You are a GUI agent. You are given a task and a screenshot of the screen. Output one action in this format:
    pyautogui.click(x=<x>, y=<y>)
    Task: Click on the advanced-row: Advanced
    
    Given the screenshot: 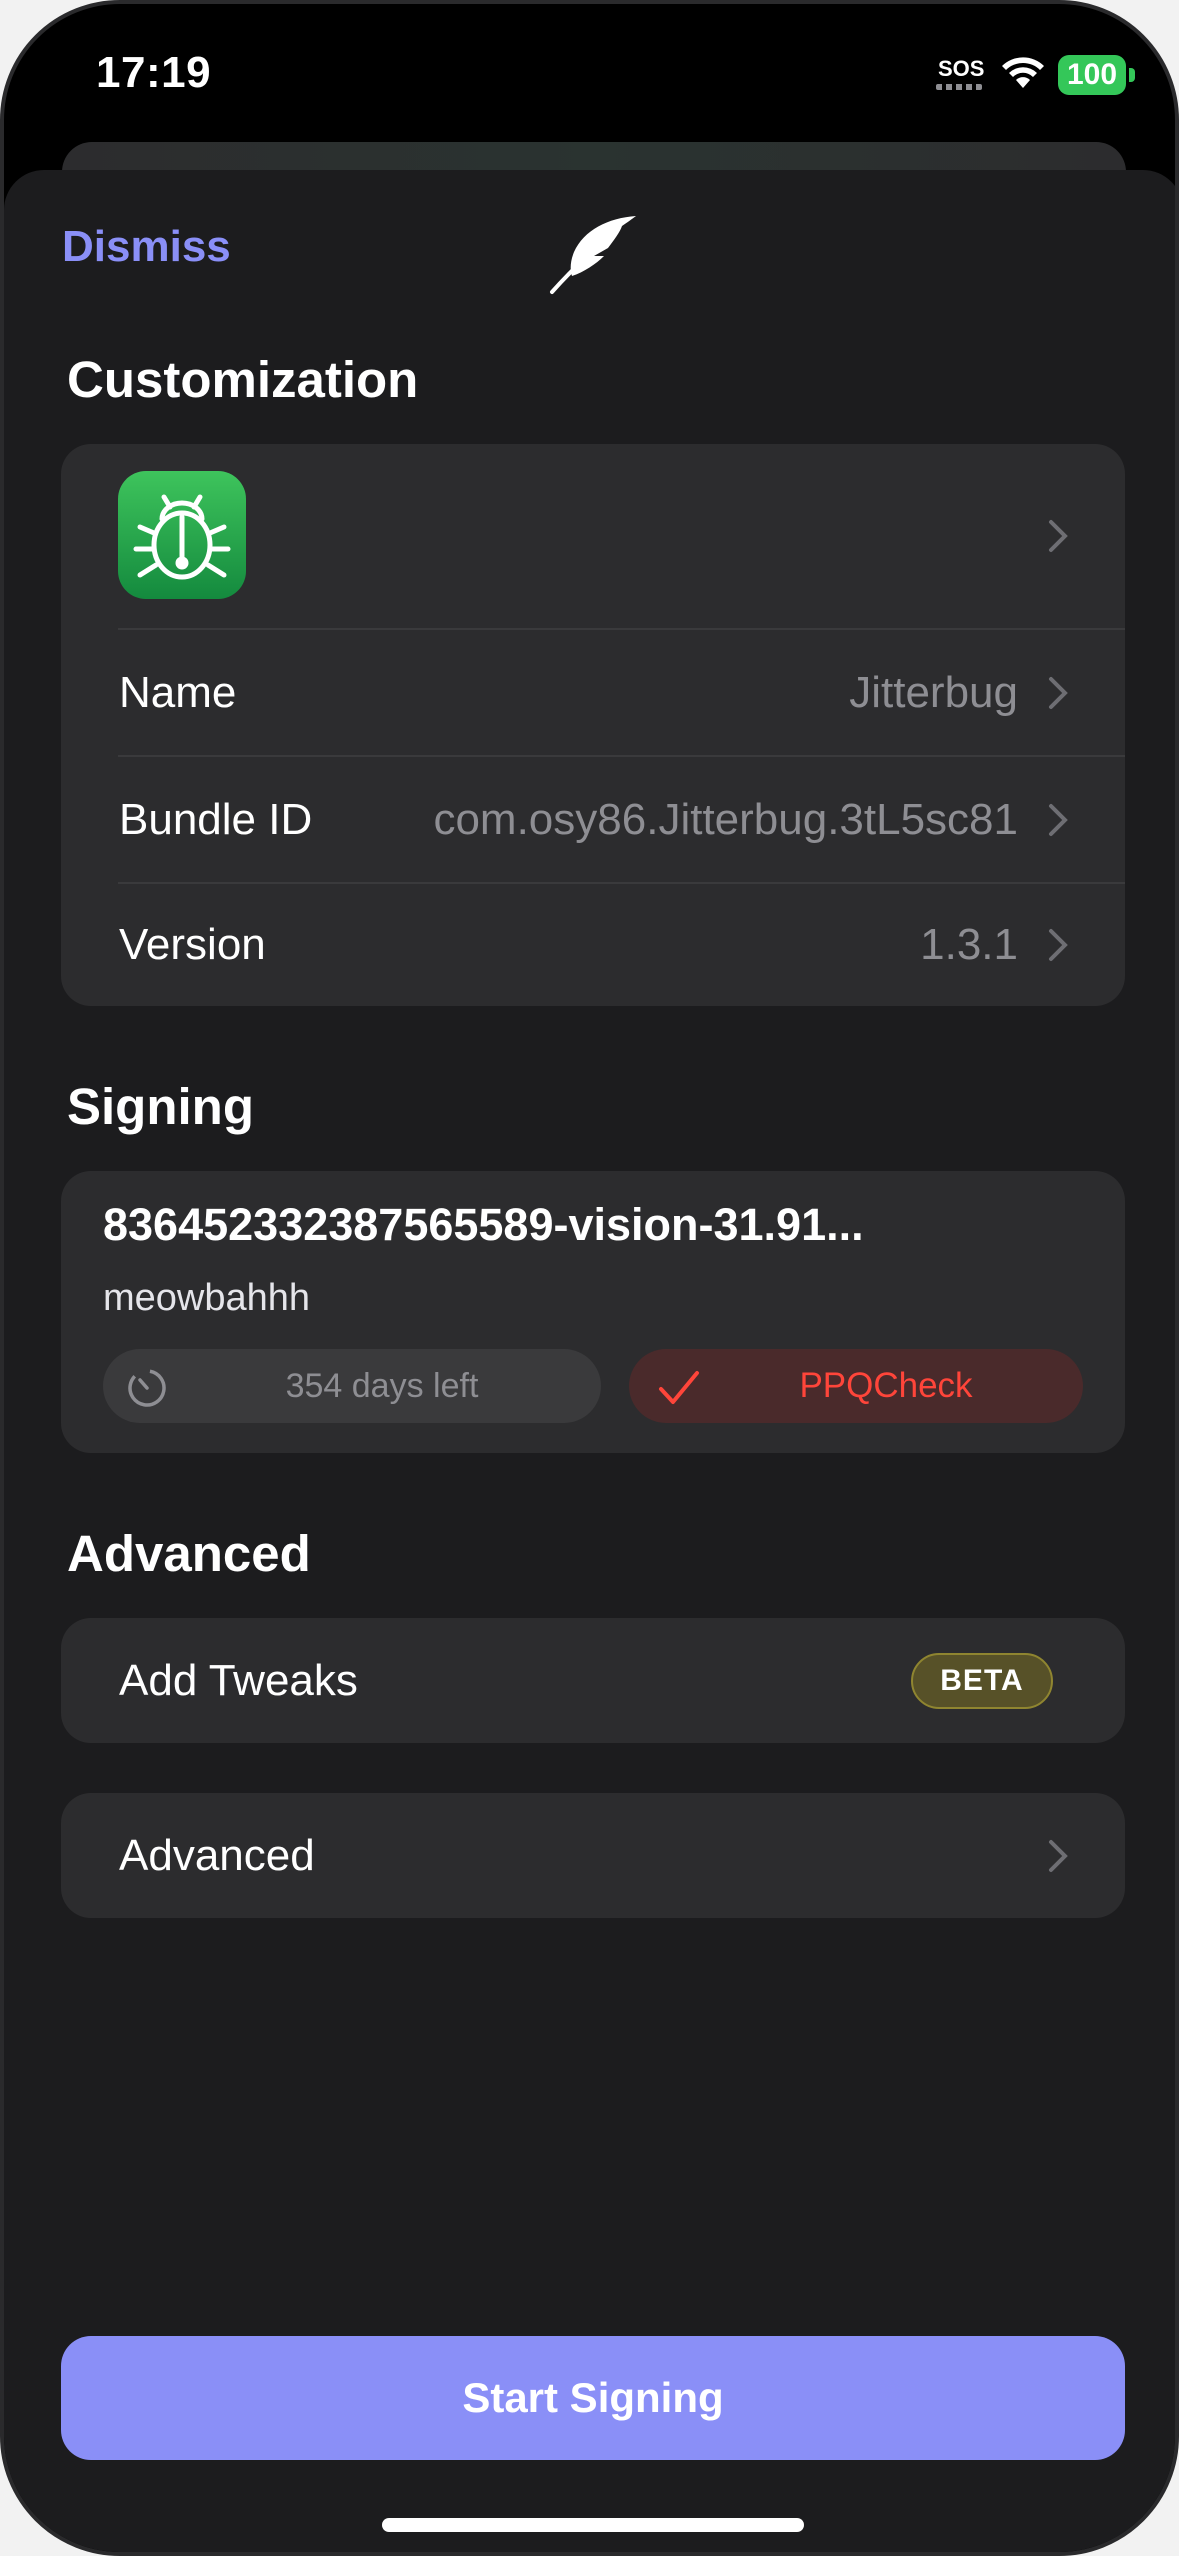 What is the action you would take?
    pyautogui.click(x=593, y=1855)
    